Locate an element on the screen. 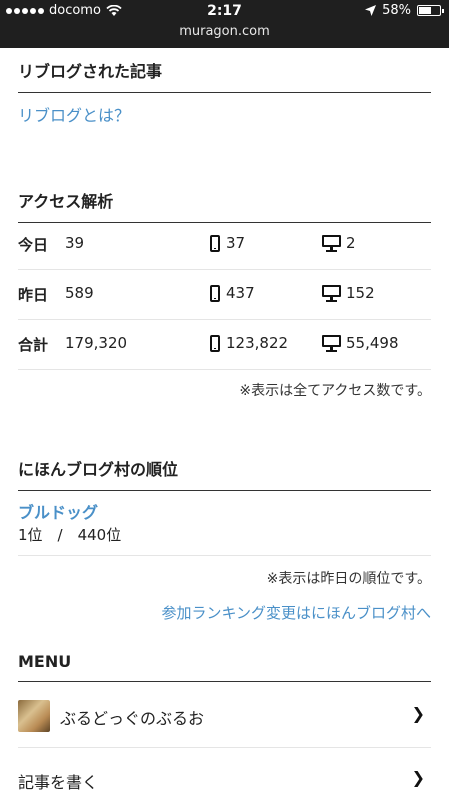  access-section-title: アクセス解析 is located at coordinates (224, 205).